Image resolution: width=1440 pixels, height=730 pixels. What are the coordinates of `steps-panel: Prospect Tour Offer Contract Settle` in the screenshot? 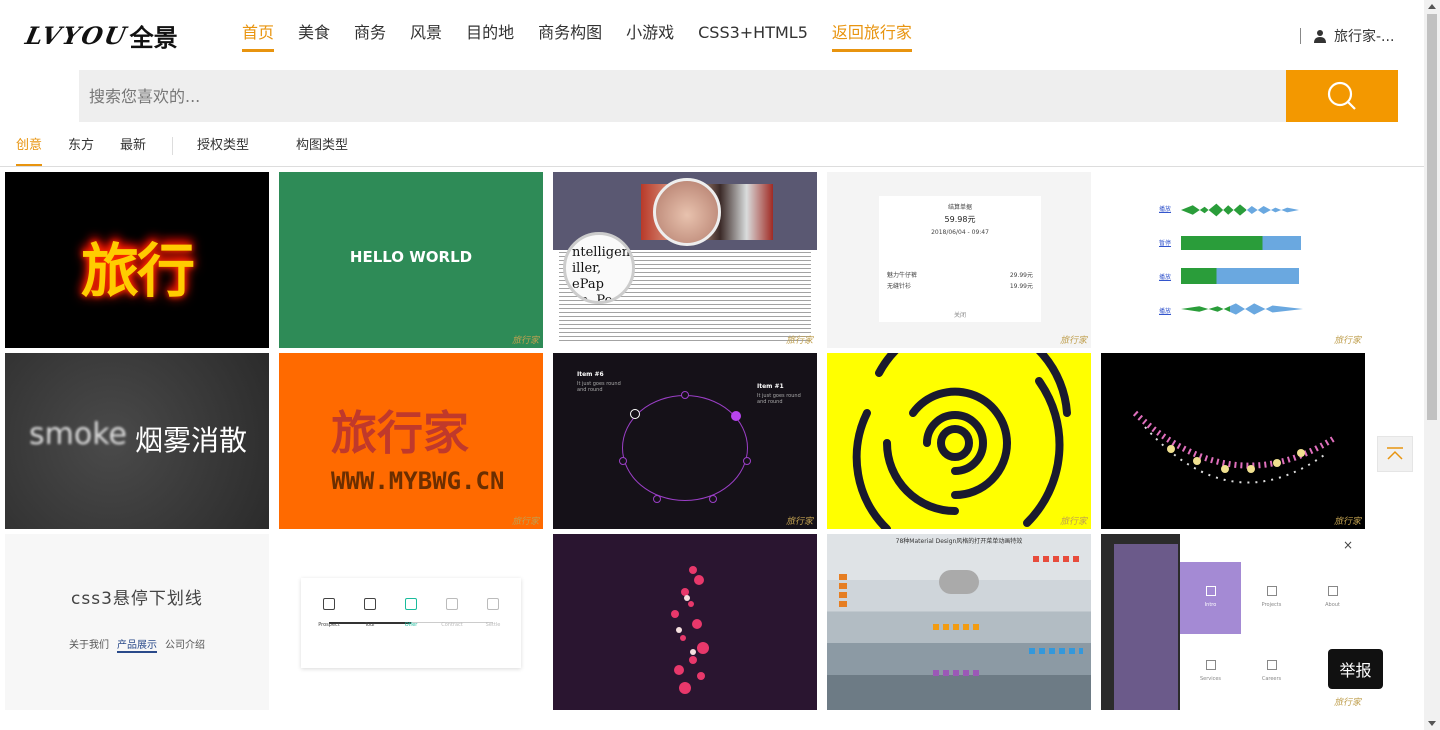 It's located at (411, 623).